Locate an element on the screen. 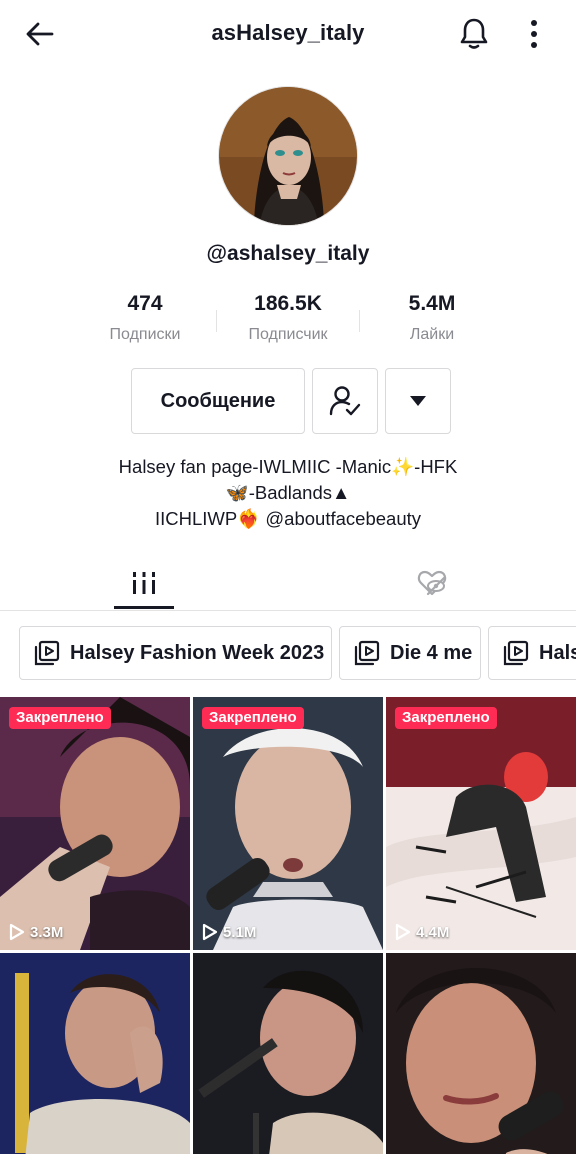 Image resolution: width=576 pixels, height=1154 pixels. video-thumbnail: Закреплено 4.4M is located at coordinates (481, 823).